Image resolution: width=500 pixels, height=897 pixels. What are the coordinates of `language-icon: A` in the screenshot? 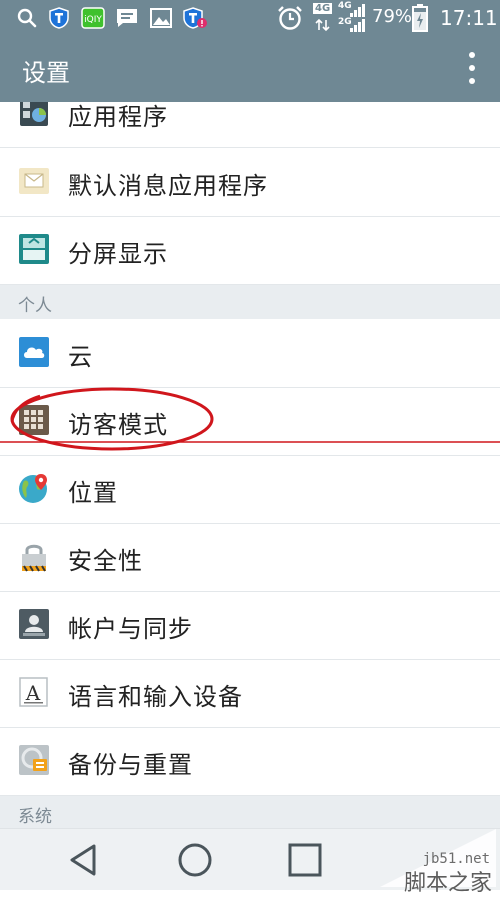 It's located at (33, 692).